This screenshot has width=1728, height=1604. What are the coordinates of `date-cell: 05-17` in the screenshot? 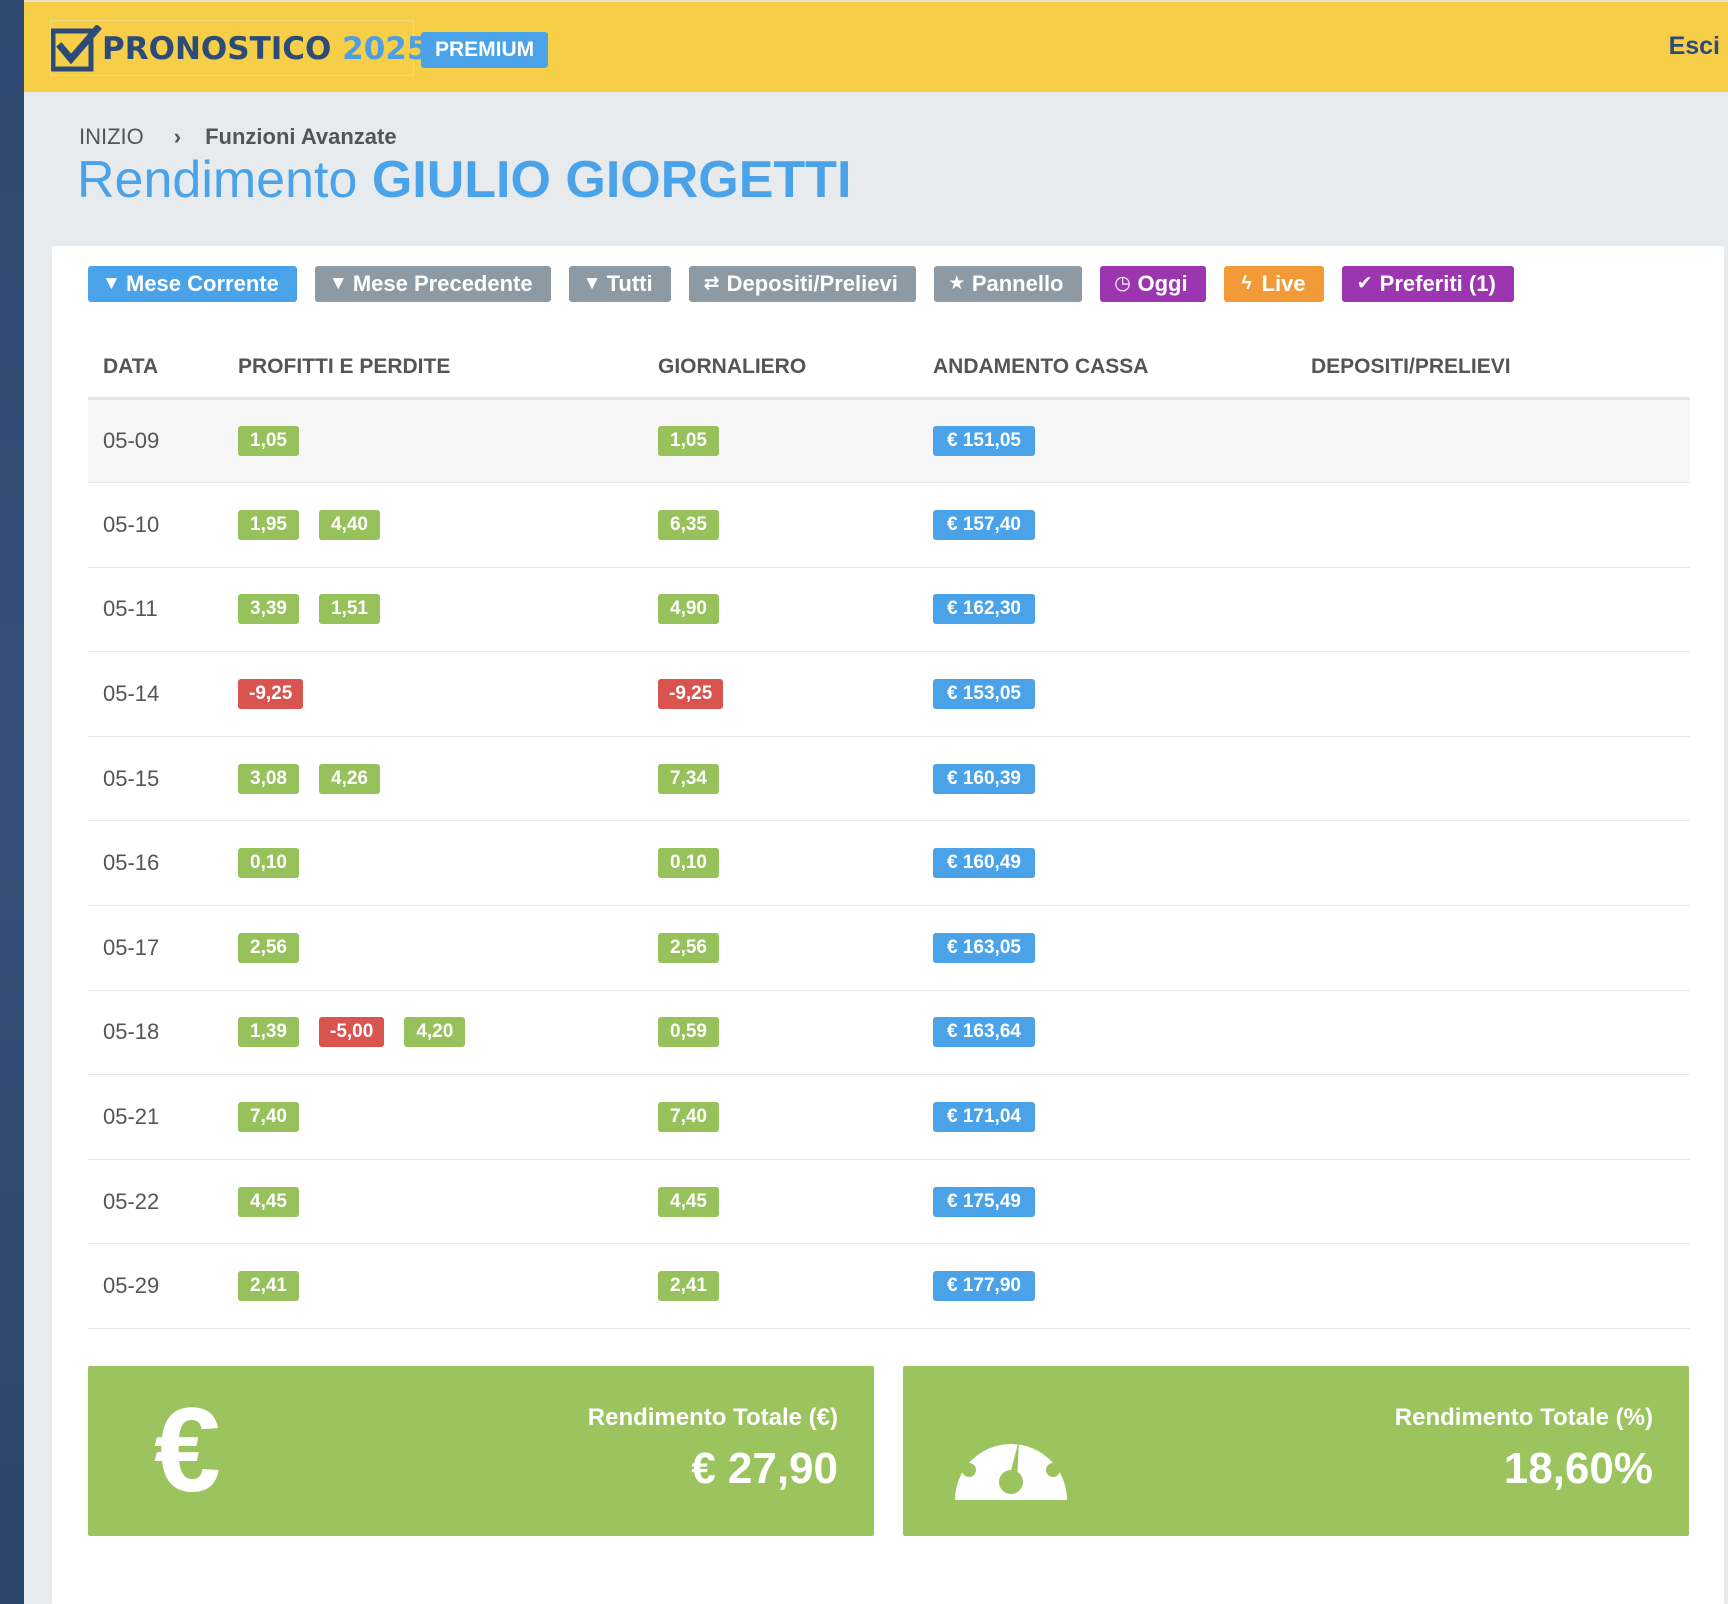 It's located at (155, 948).